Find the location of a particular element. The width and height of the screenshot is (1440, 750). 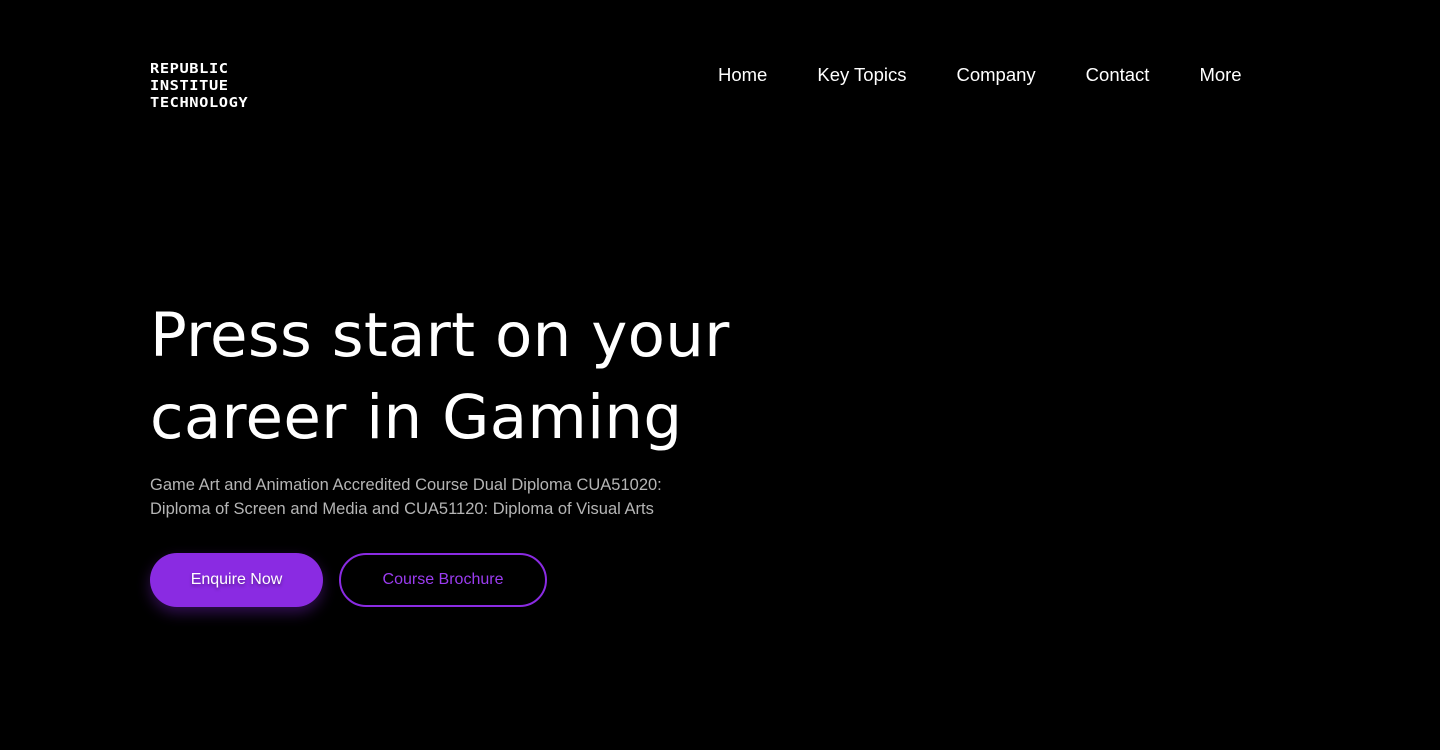

logo-line-1: REPUBLIC is located at coordinates (189, 69).